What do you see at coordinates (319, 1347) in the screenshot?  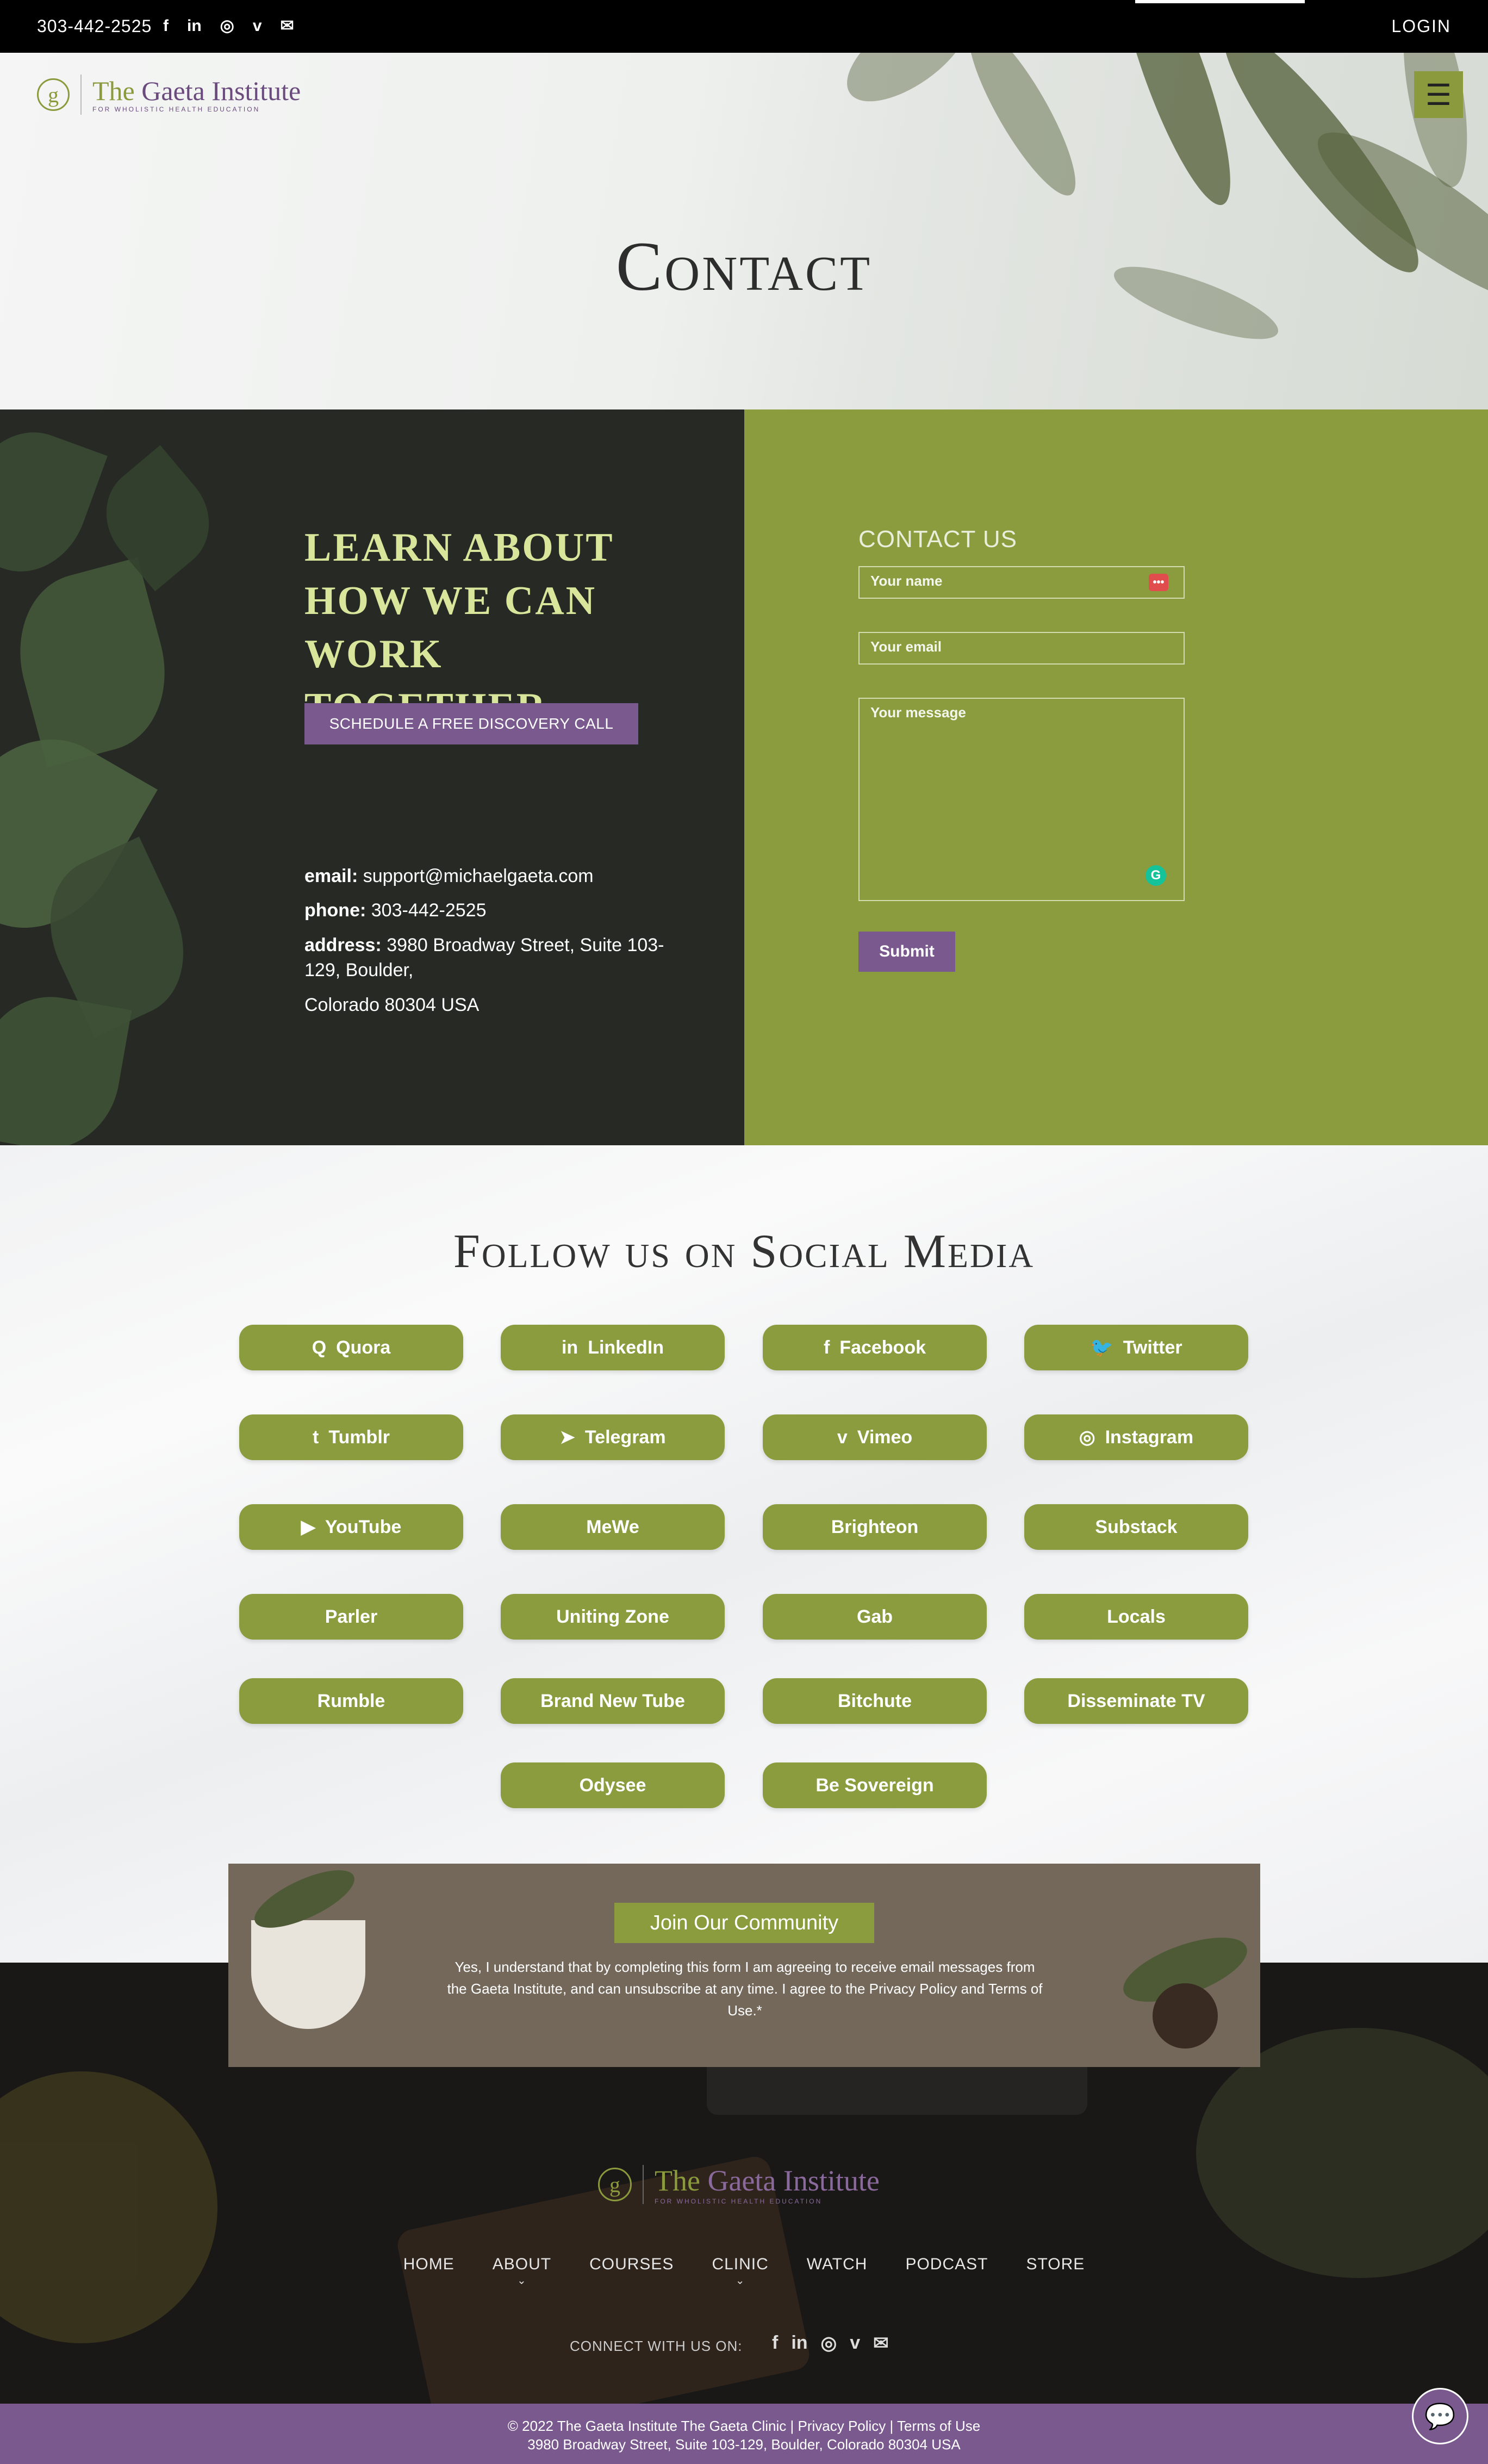 I see `quora-icon: Q` at bounding box center [319, 1347].